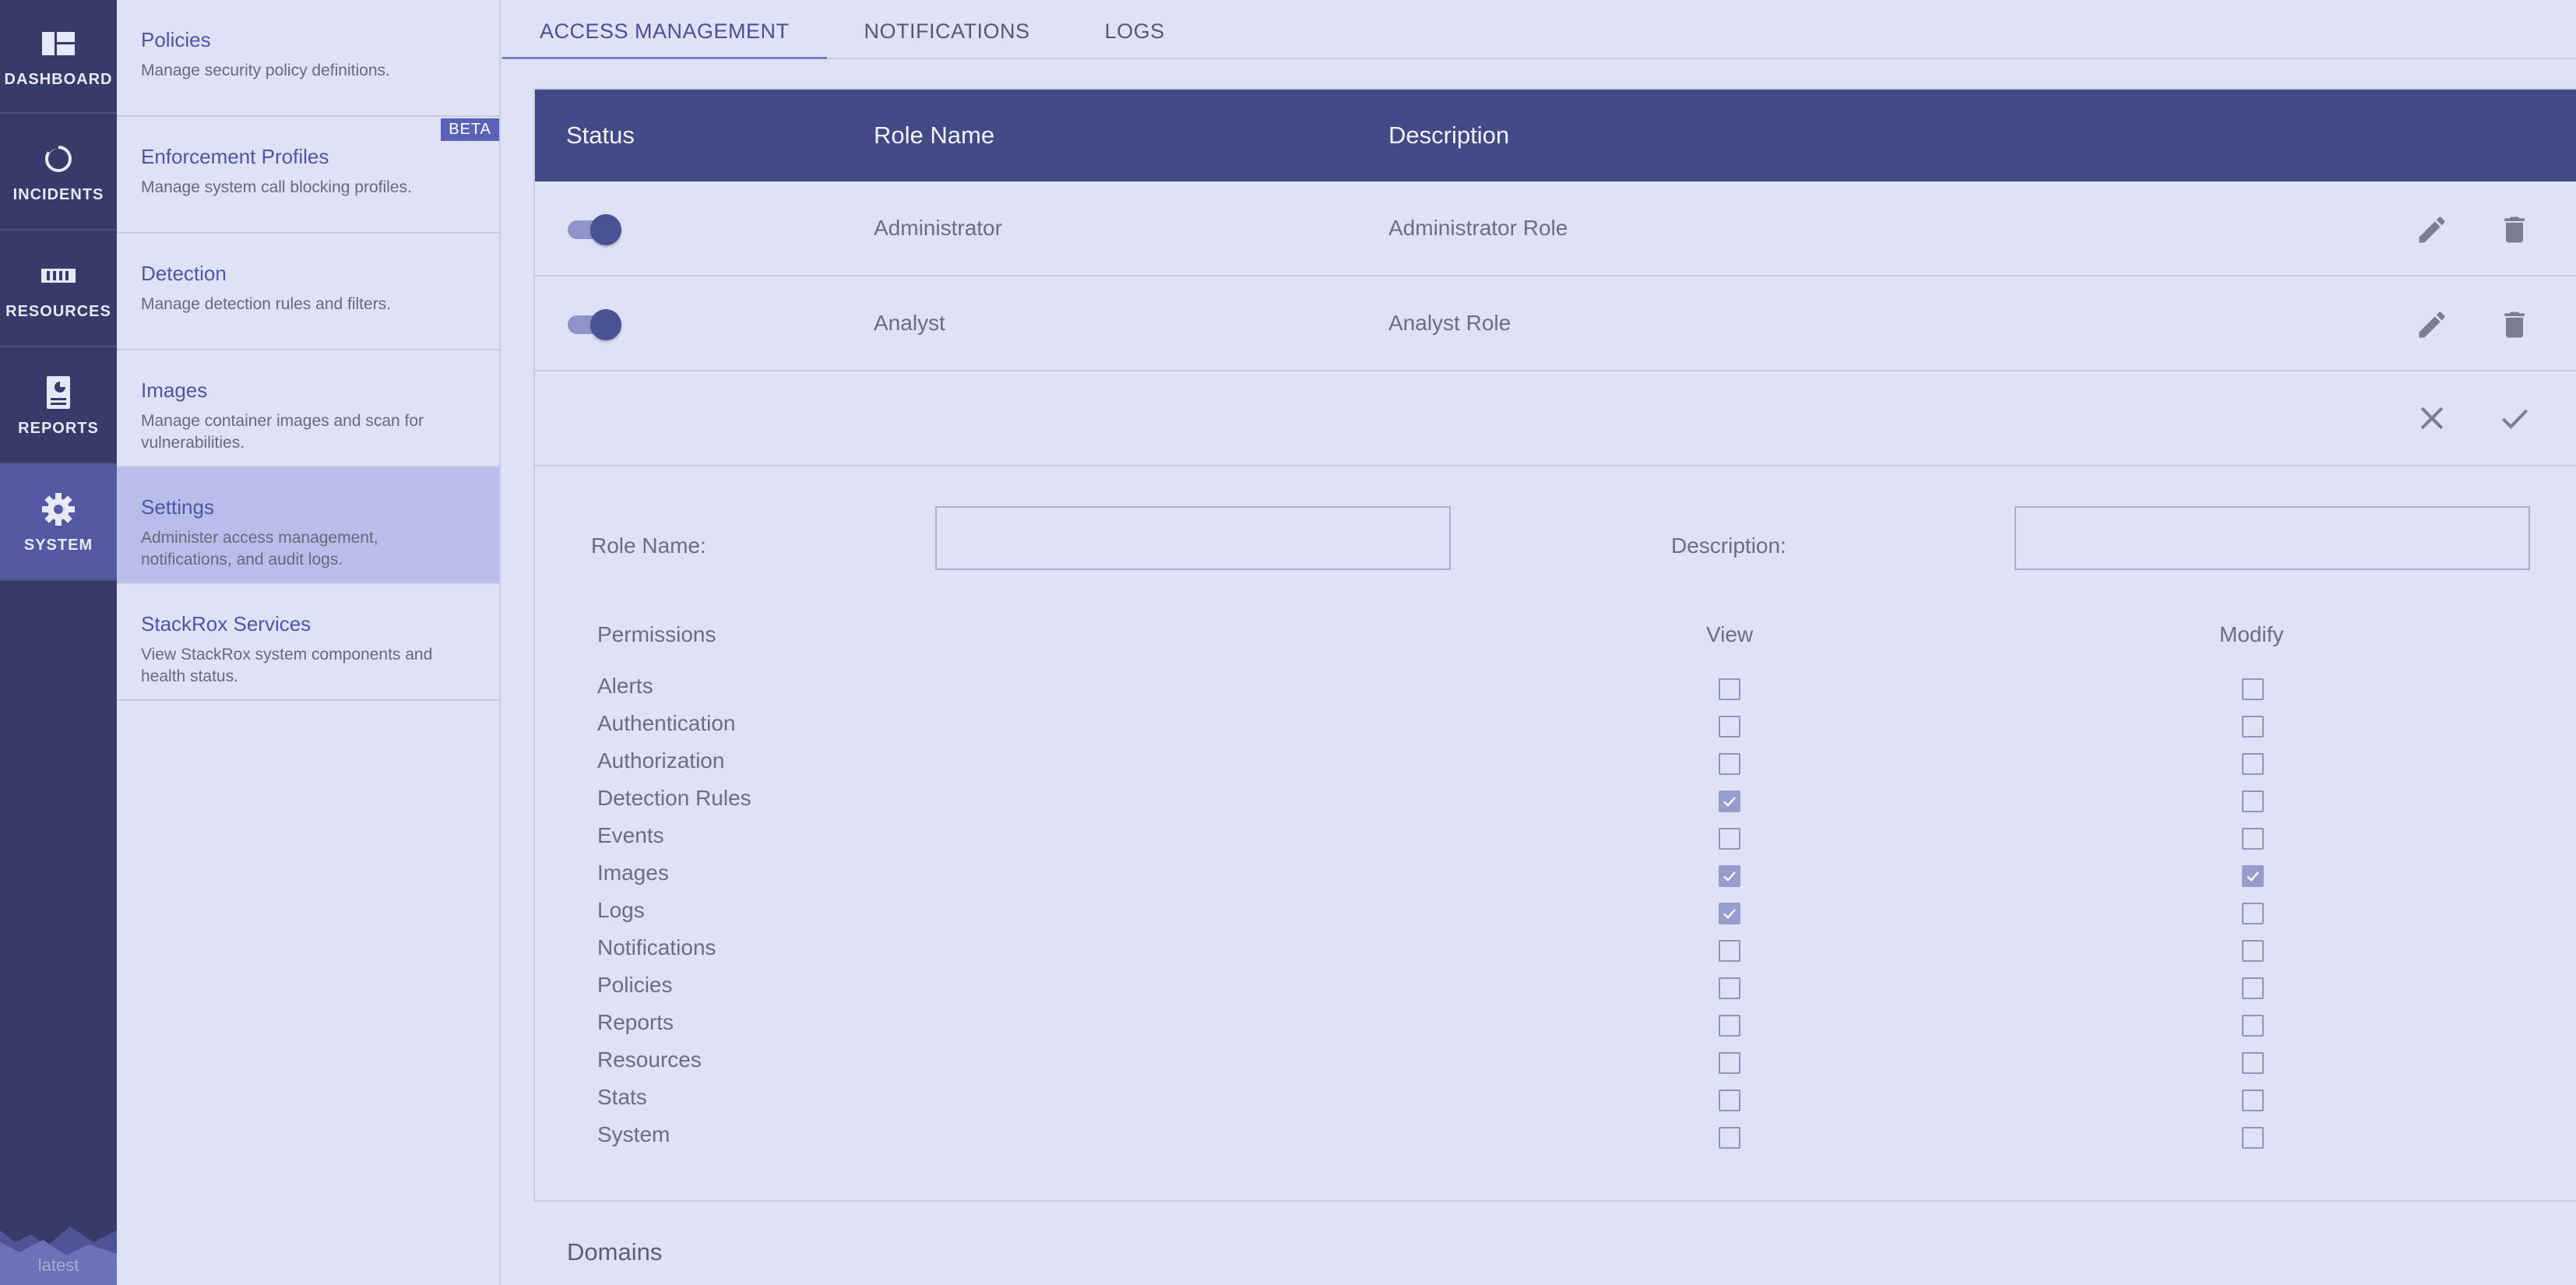 The width and height of the screenshot is (2576, 1285). What do you see at coordinates (1555, 229) in the screenshot?
I see `table-row: Administrator Administrator Role` at bounding box center [1555, 229].